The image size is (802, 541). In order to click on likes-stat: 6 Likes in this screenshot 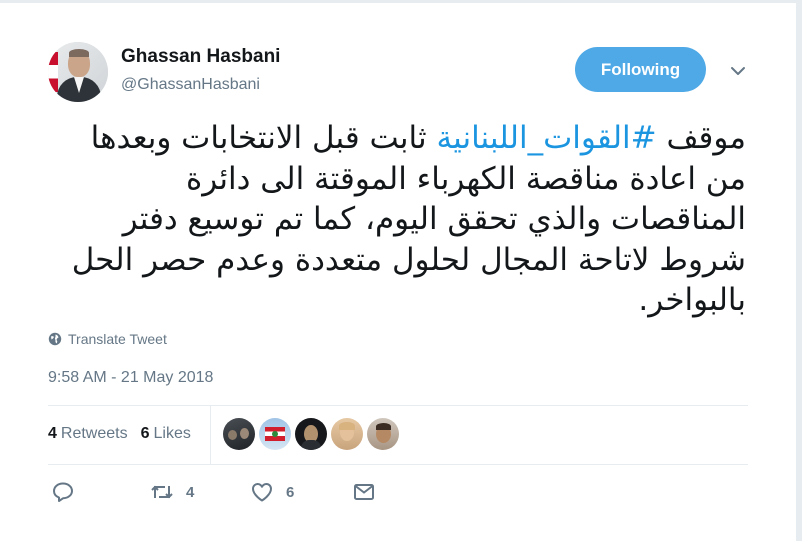, I will do `click(166, 434)`.